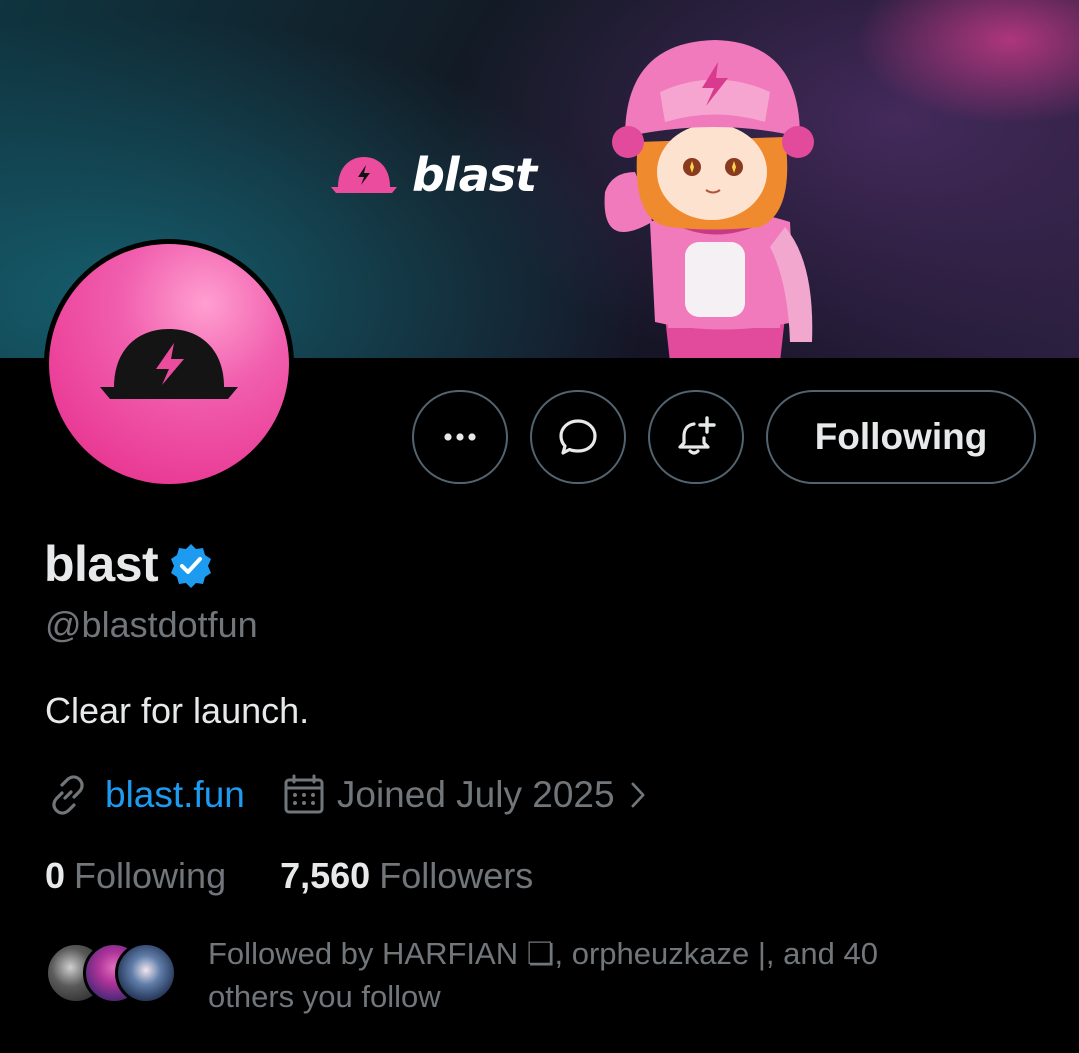 This screenshot has height=1053, width=1079. I want to click on avatar, so click(146, 973).